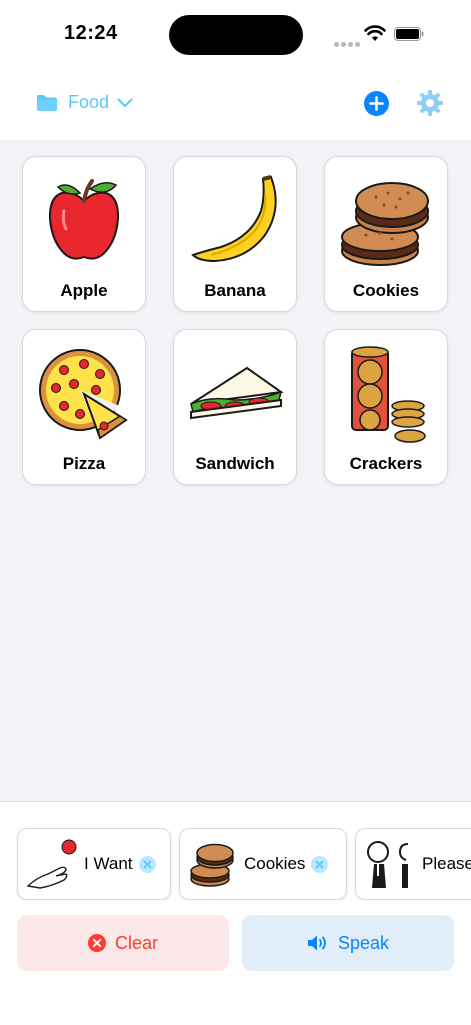 Image resolution: width=471 pixels, height=1025 pixels. What do you see at coordinates (89, 102) in the screenshot?
I see `folder-label: Food` at bounding box center [89, 102].